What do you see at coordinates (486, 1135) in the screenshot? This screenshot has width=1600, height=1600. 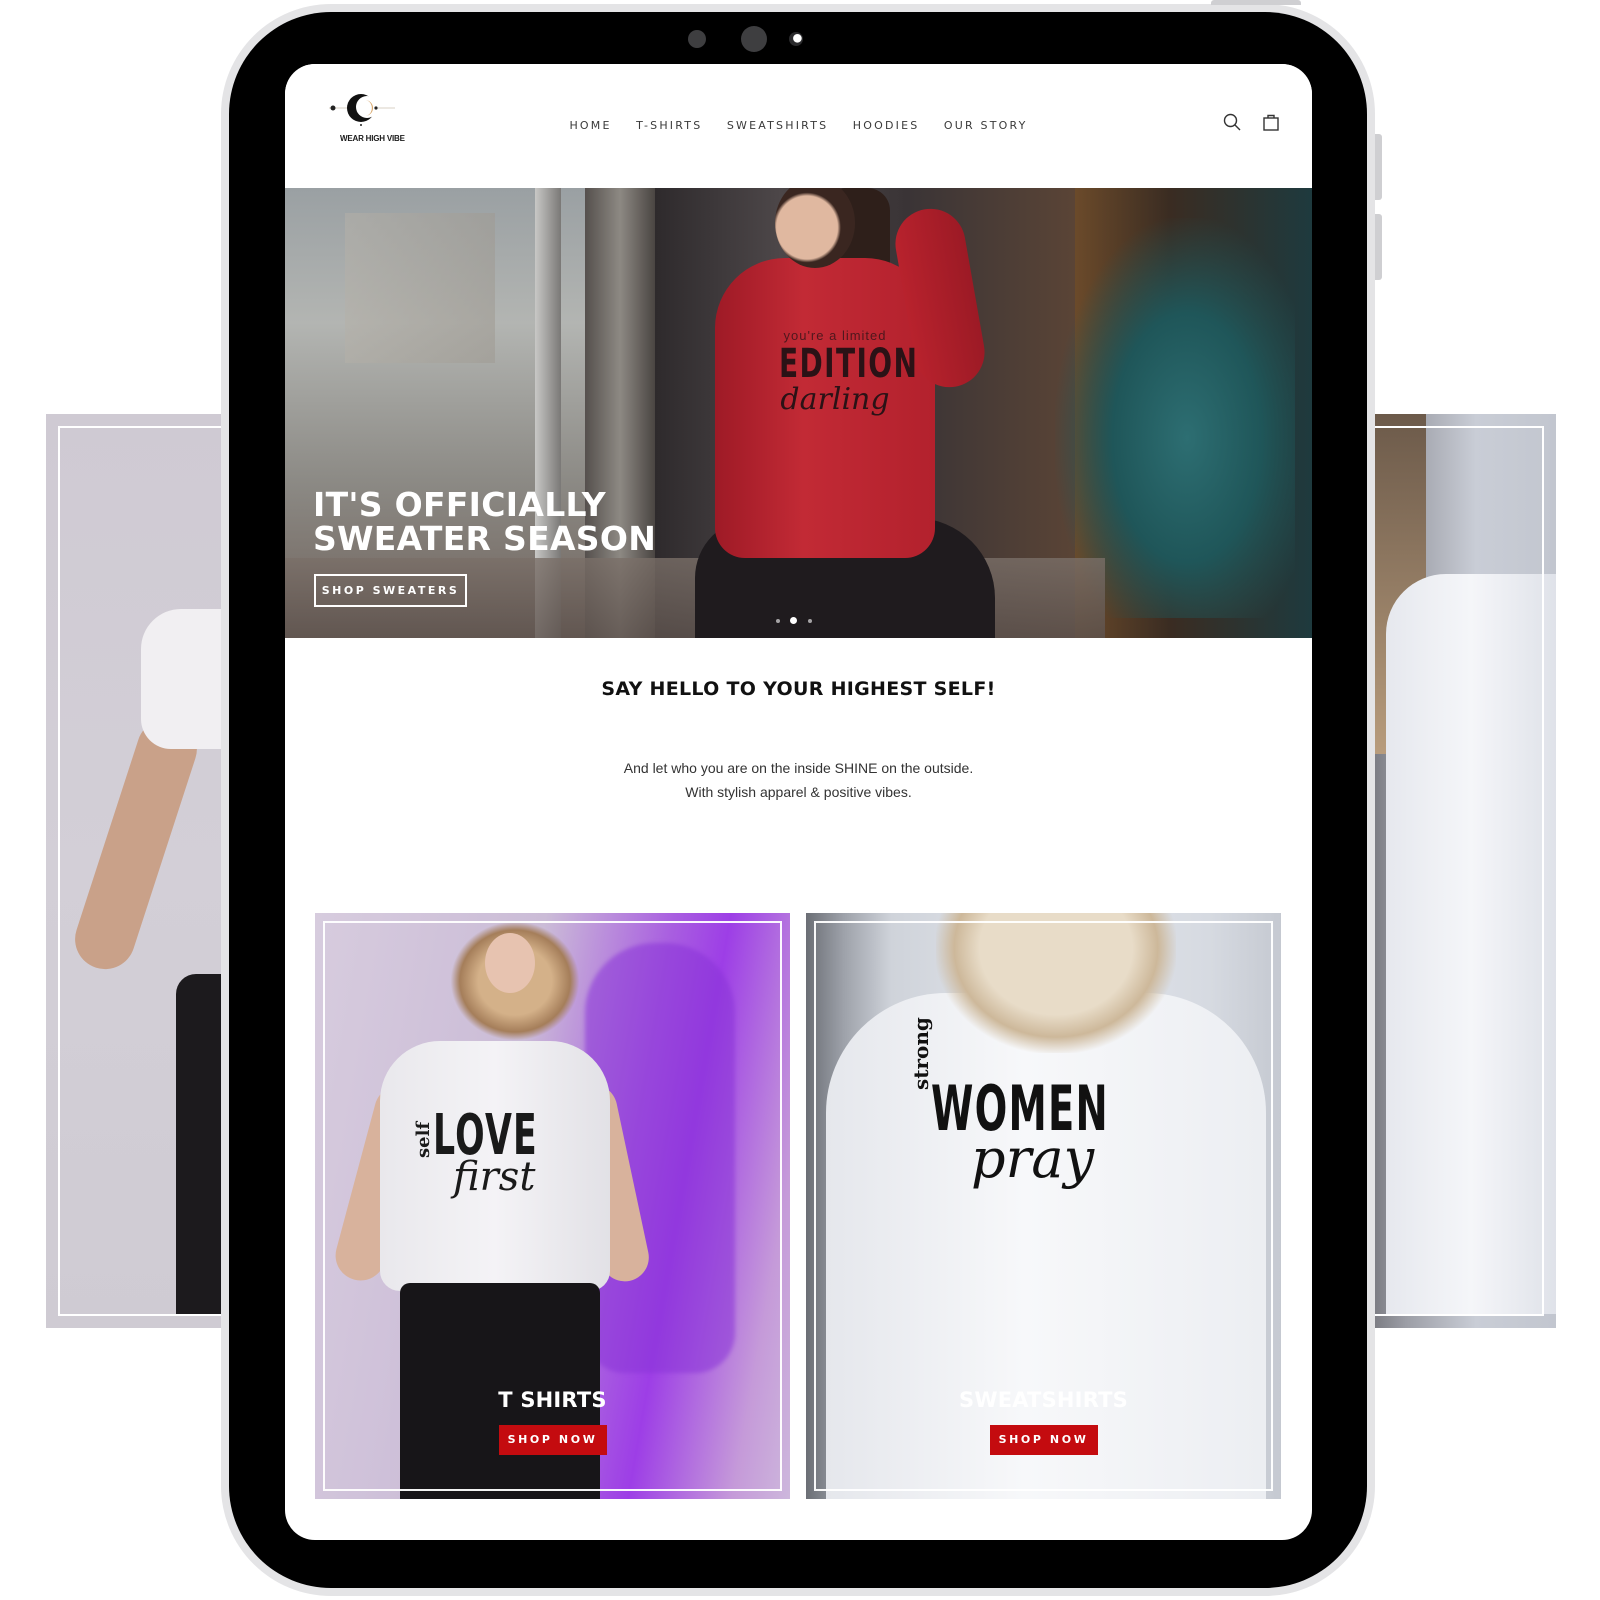 I see `print-big-text: LOVE` at bounding box center [486, 1135].